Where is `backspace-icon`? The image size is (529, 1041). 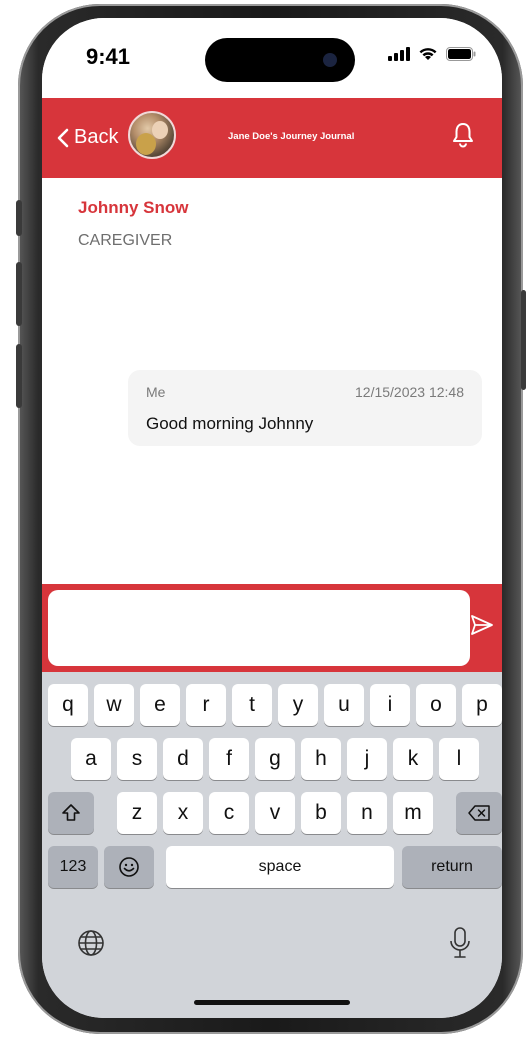 backspace-icon is located at coordinates (479, 813).